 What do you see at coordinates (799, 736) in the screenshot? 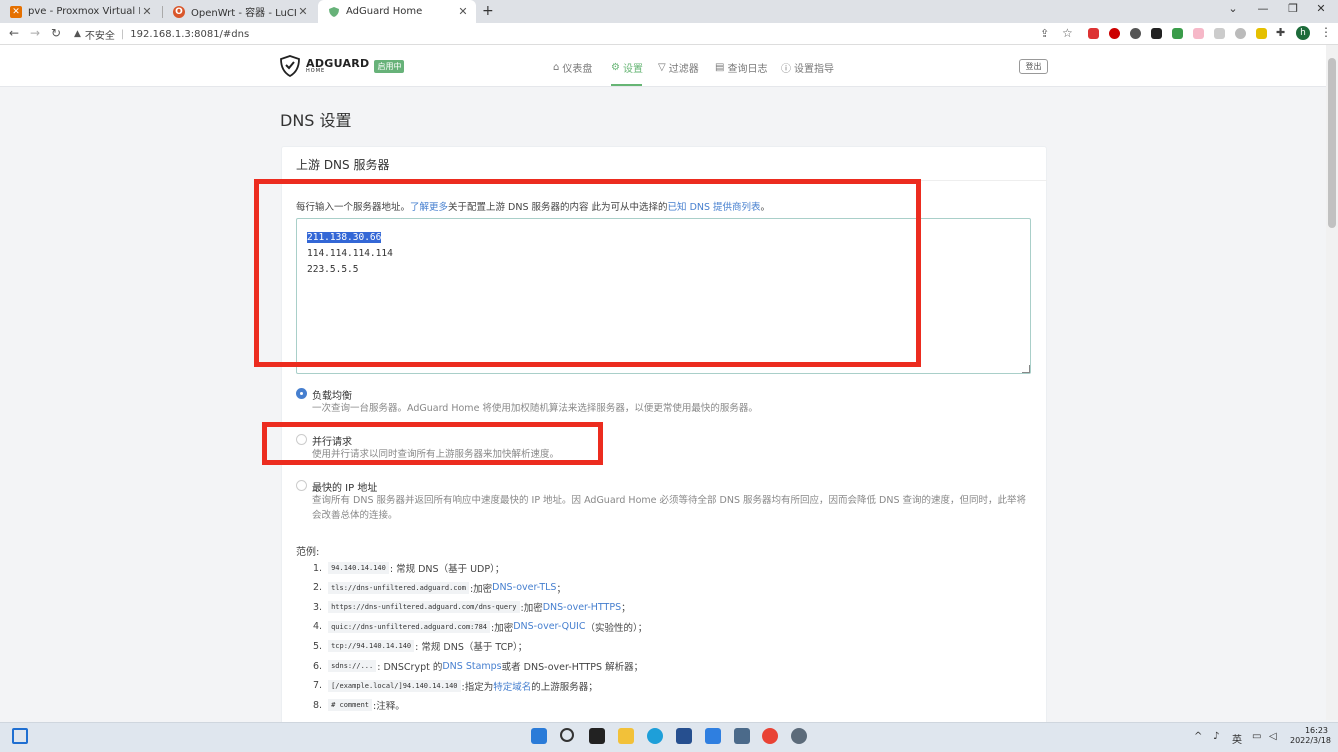
I see `settings-icon` at bounding box center [799, 736].